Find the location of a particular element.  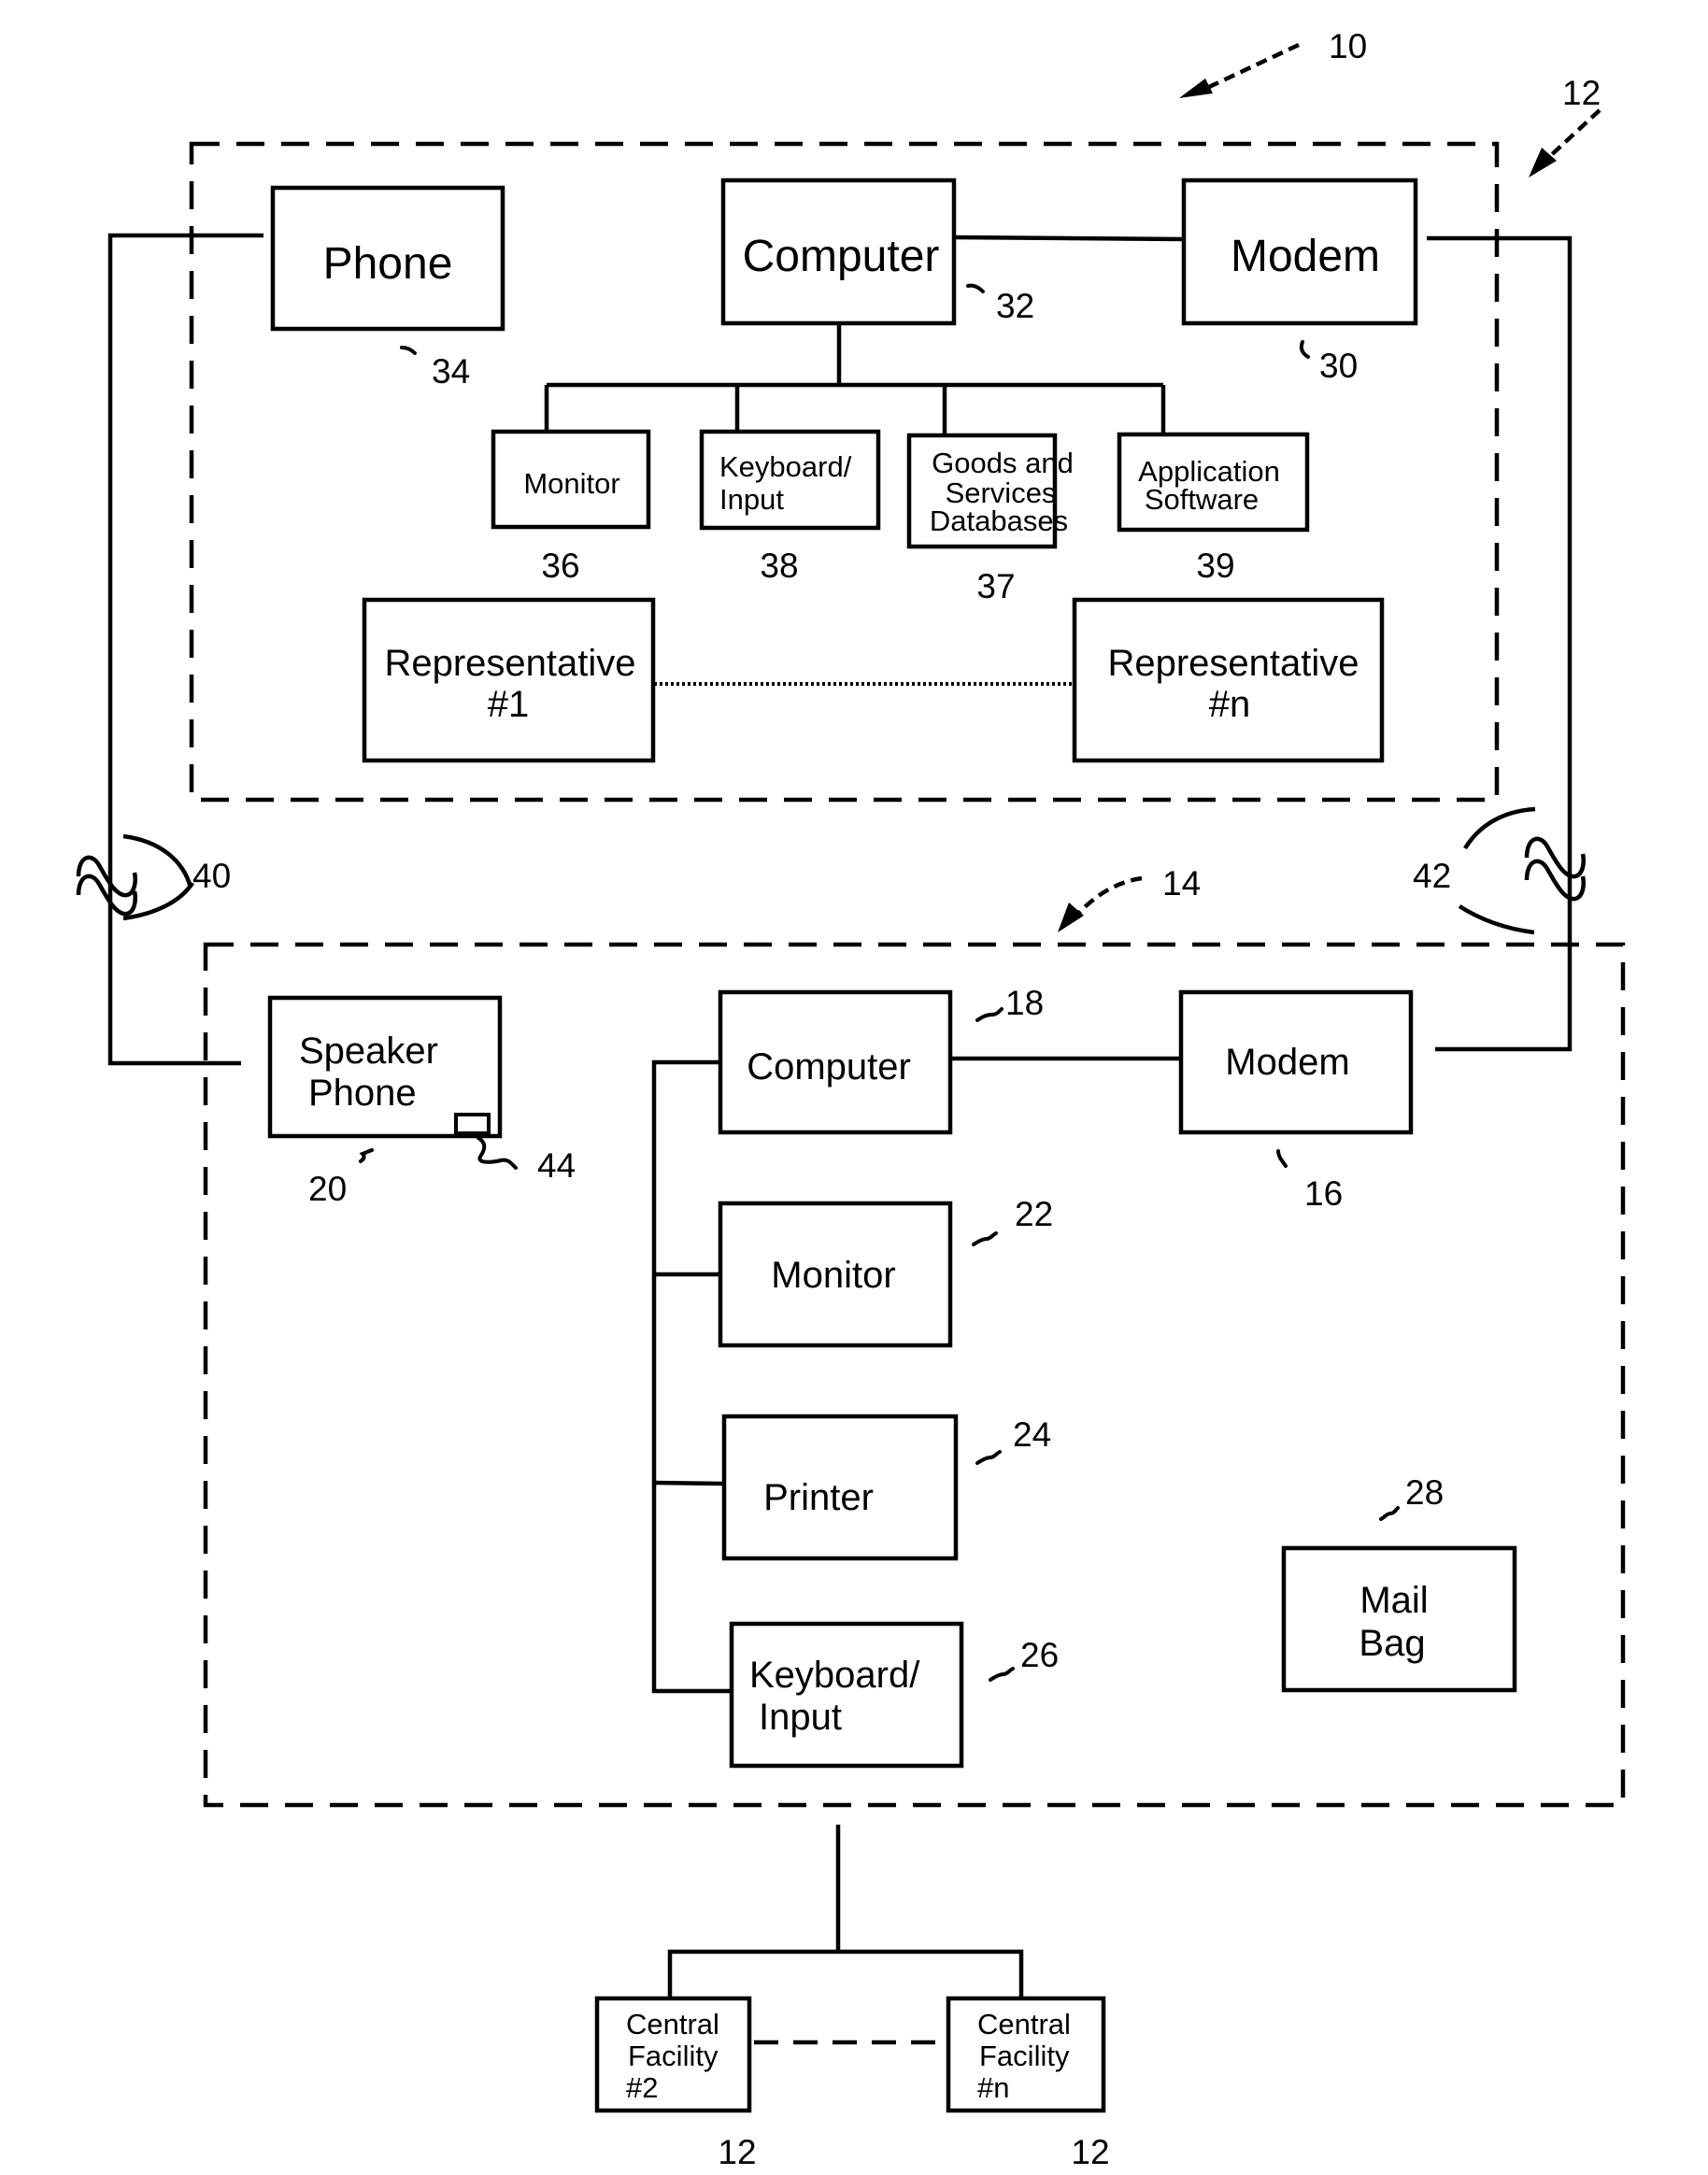

ref-26: 26 is located at coordinates (1039, 1655).